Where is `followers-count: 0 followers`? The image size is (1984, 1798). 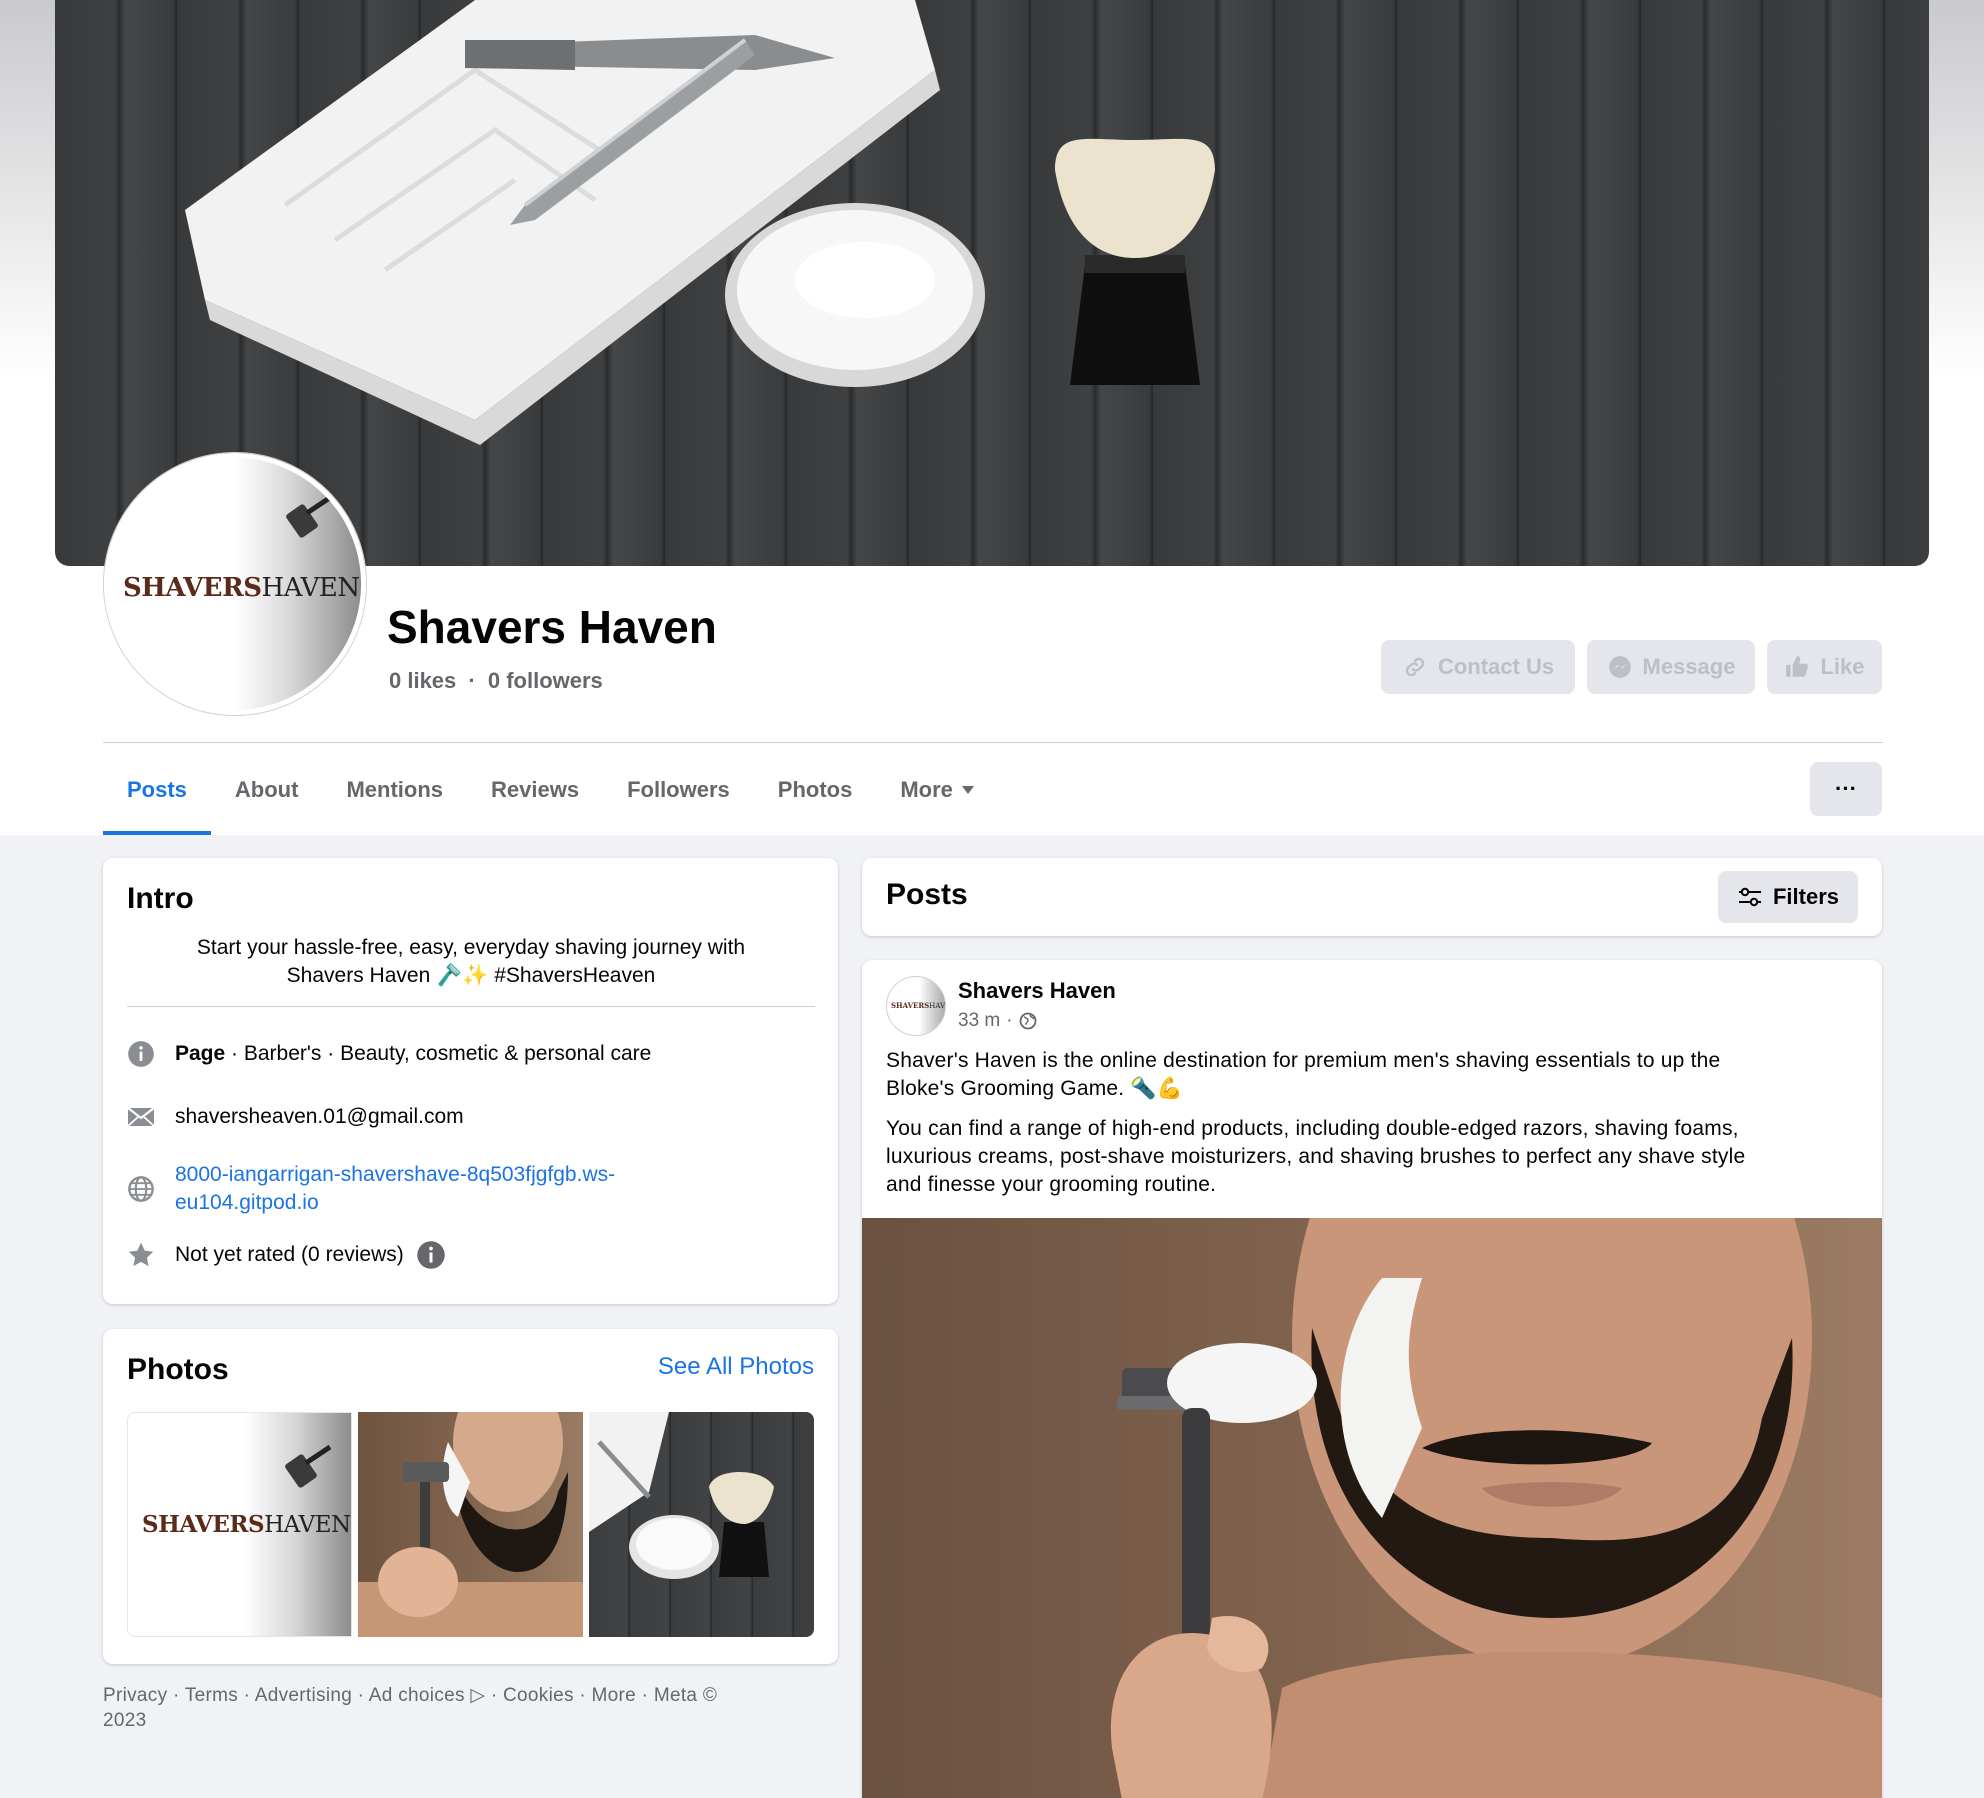 followers-count: 0 followers is located at coordinates (545, 680).